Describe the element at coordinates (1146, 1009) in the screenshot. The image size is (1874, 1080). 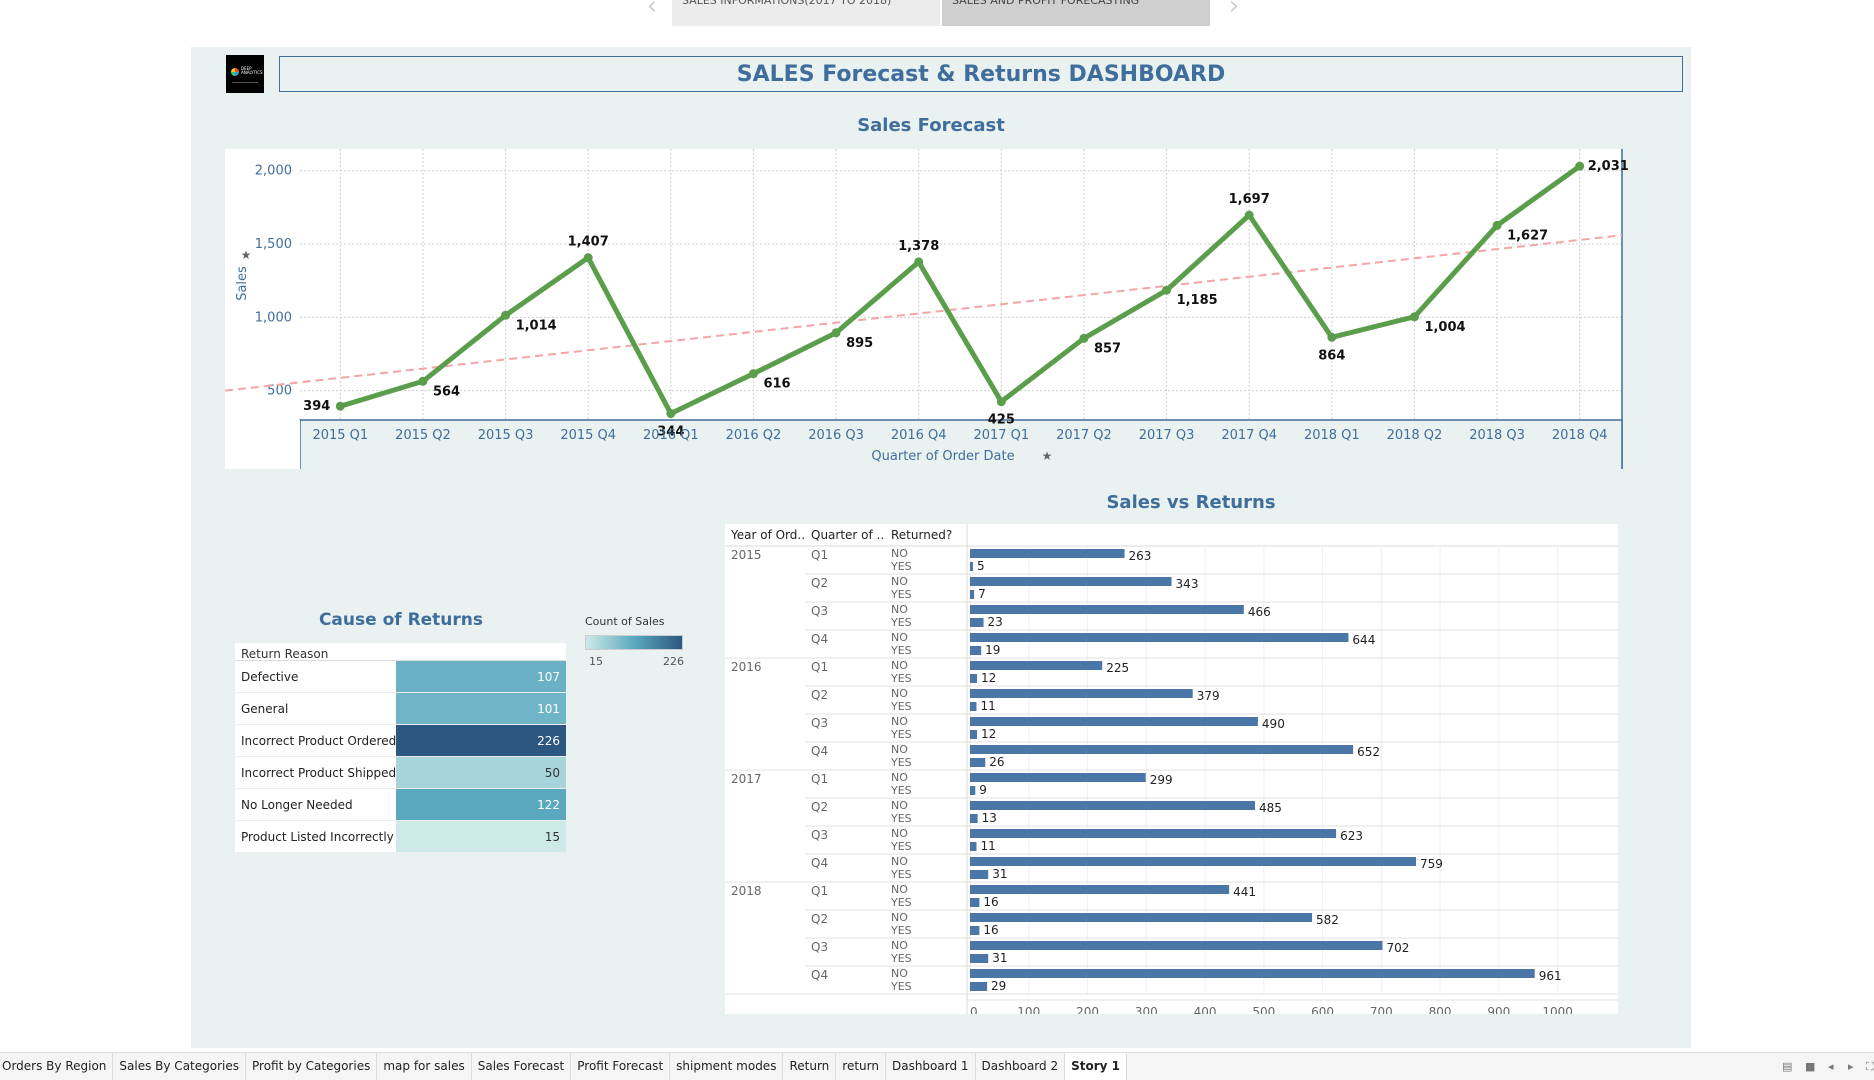
I see `x-tick-label: 300` at that location.